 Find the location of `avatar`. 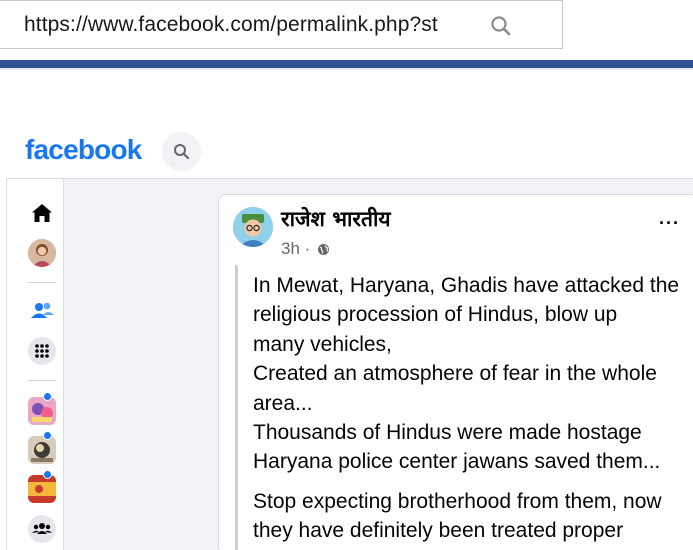

avatar is located at coordinates (42, 253).